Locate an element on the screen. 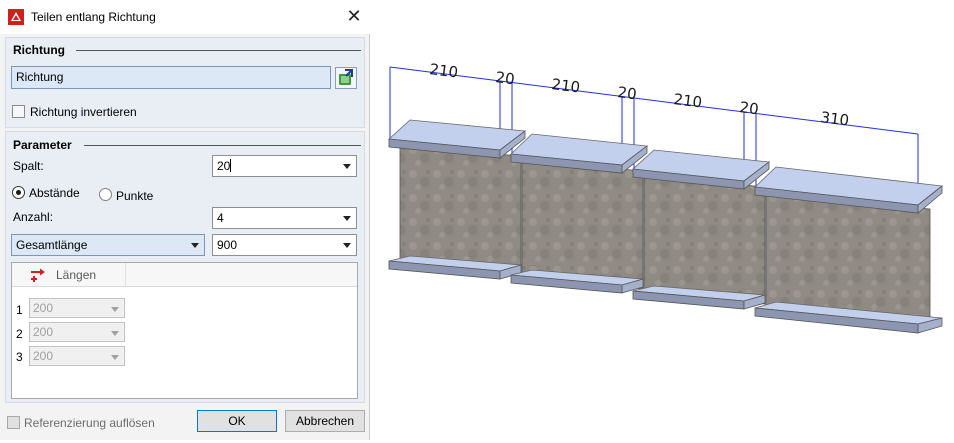  total-length-value: 900 is located at coordinates (227, 245).